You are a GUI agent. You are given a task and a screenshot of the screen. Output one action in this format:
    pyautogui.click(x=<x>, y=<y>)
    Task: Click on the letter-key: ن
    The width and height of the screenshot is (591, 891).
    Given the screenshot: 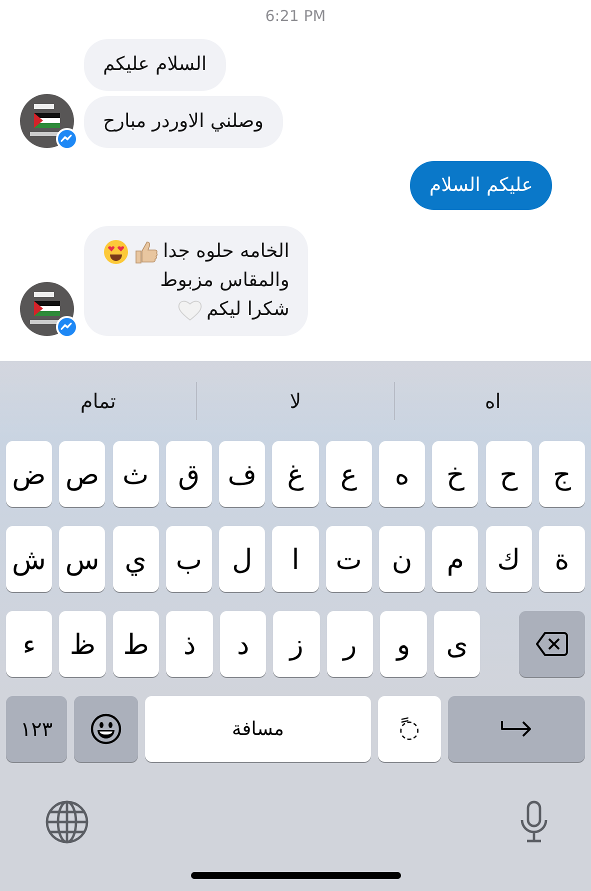 What is the action you would take?
    pyautogui.click(x=402, y=559)
    